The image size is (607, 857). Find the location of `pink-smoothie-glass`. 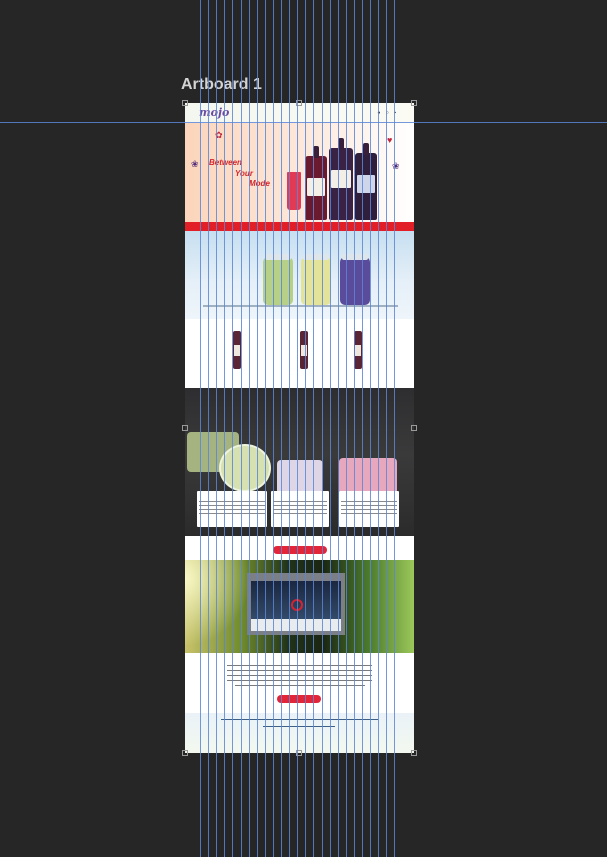

pink-smoothie-glass is located at coordinates (368, 476).